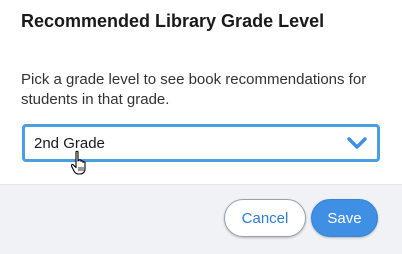 The height and width of the screenshot is (254, 402). What do you see at coordinates (173, 21) in the screenshot?
I see `dialog-title: Recommended Library Grade Level` at bounding box center [173, 21].